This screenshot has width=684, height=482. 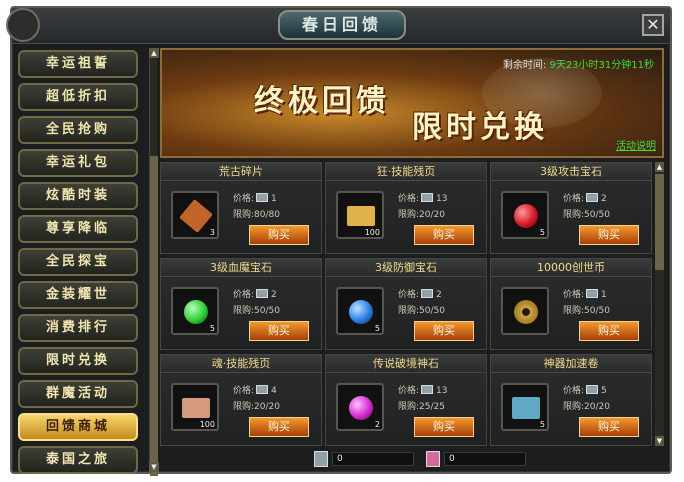 I want to click on banner-title-ultimate-reward: 终极回馈, so click(x=322, y=101).